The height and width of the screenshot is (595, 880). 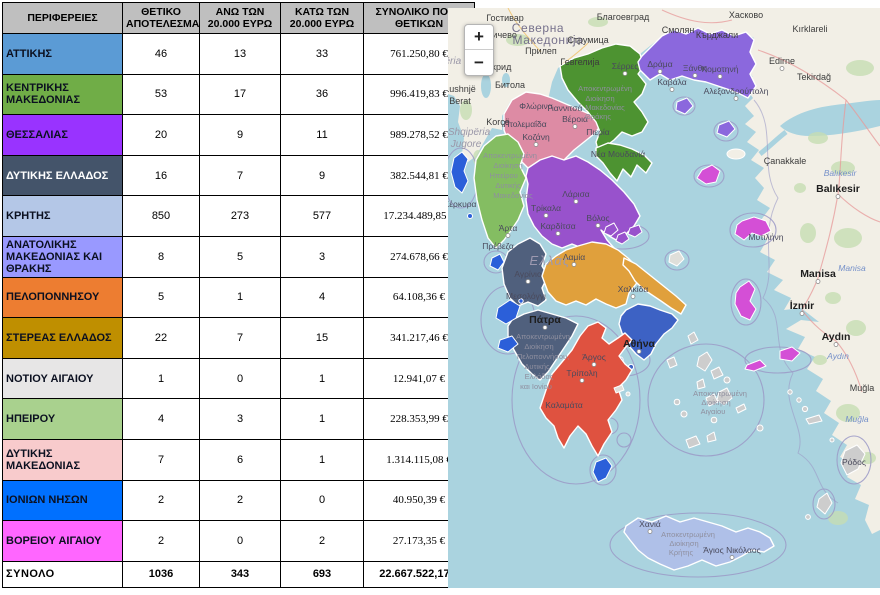 What do you see at coordinates (633, 289) in the screenshot?
I see `map-label: Χαλκίδα` at bounding box center [633, 289].